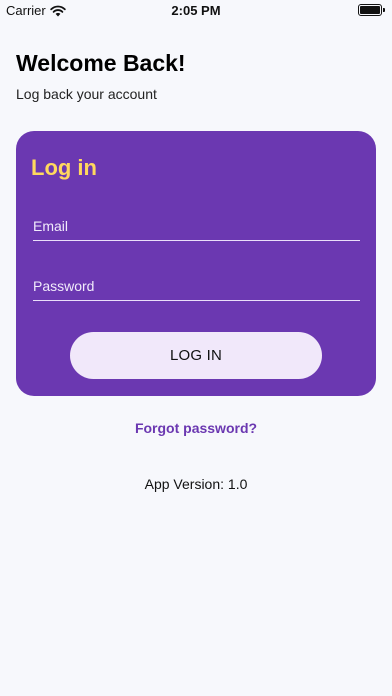  I want to click on battery-nub, so click(384, 10).